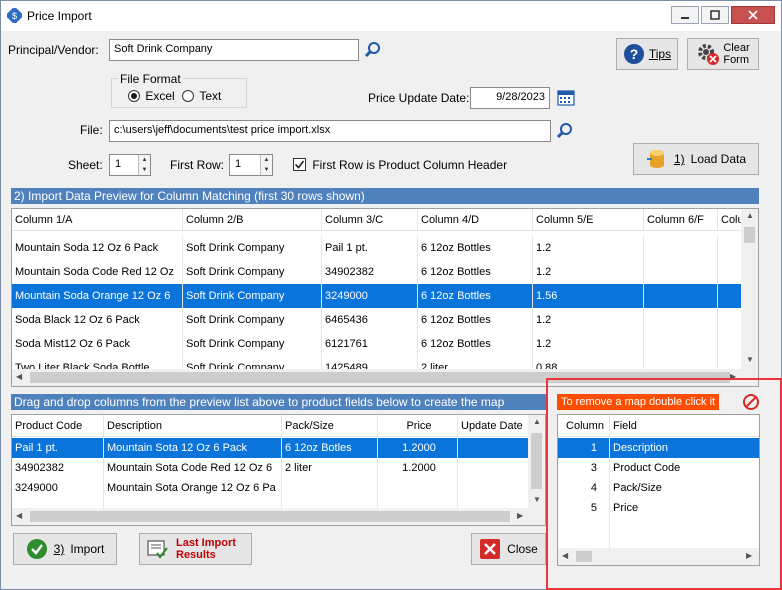  What do you see at coordinates (565, 131) in the screenshot?
I see `file-browse-button` at bounding box center [565, 131].